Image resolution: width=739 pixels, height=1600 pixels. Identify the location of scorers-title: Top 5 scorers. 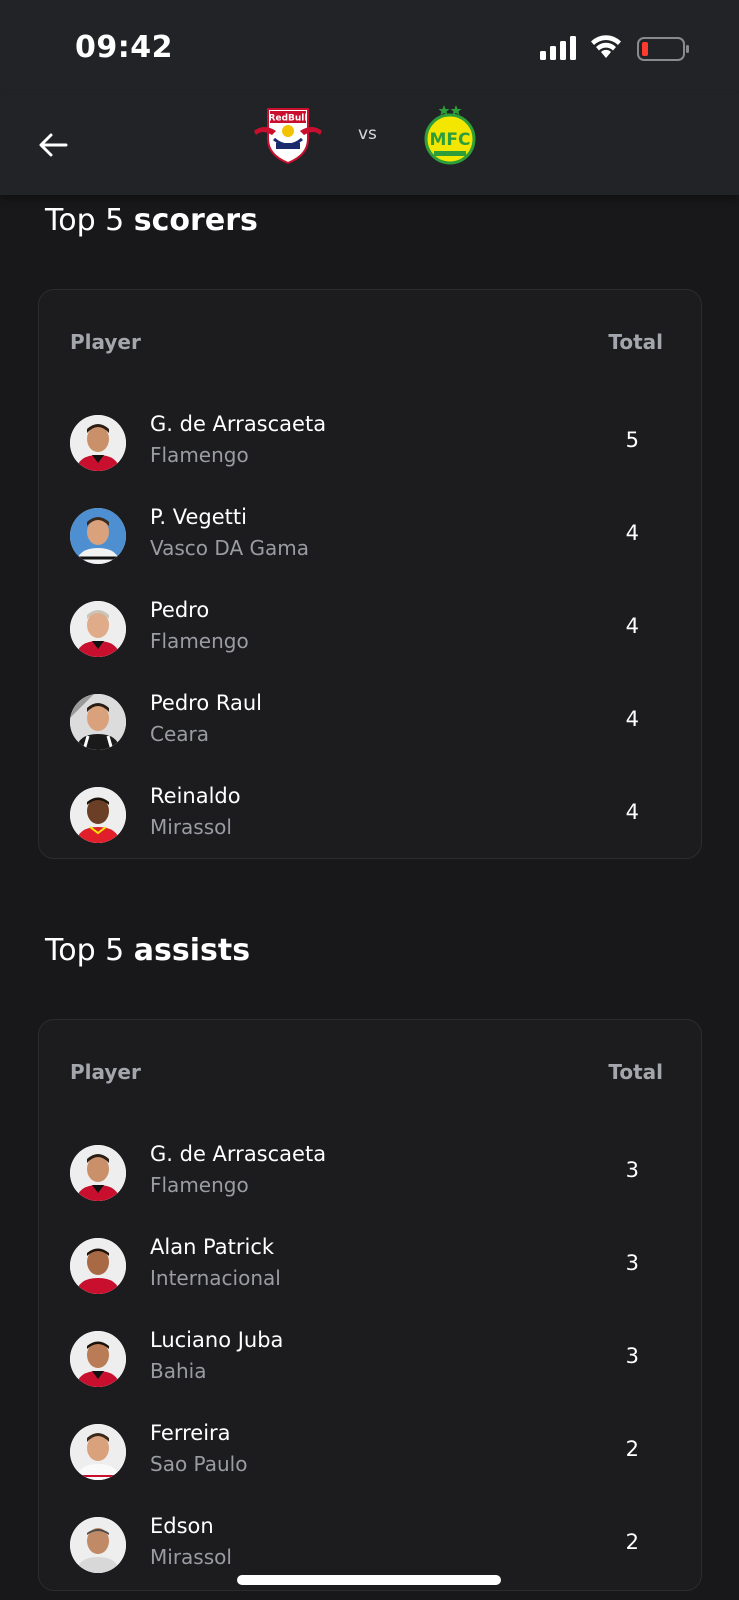
(151, 220).